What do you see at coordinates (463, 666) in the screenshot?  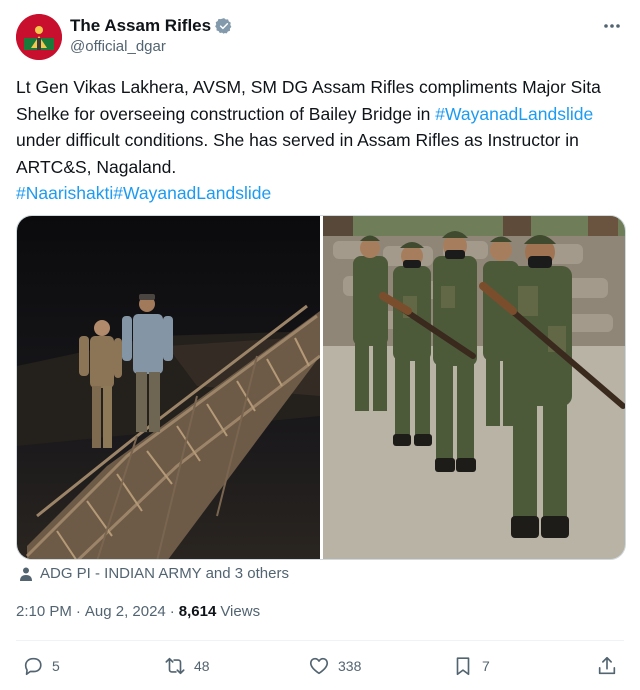 I see `bookmark-icon` at bounding box center [463, 666].